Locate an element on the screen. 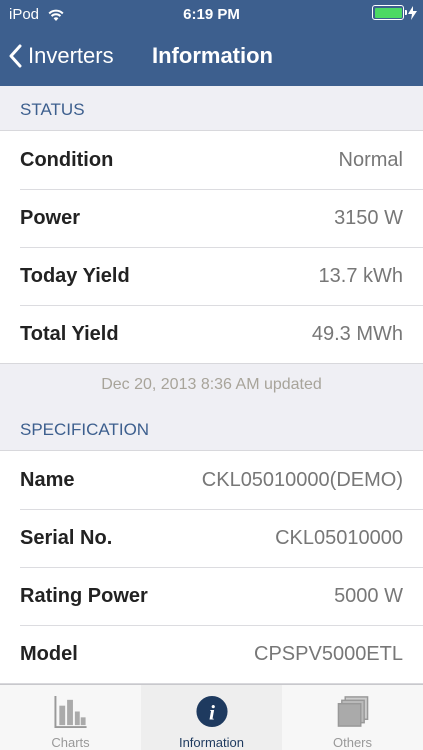 The width and height of the screenshot is (423, 750). row-value: 13.7 kWh is located at coordinates (360, 275).